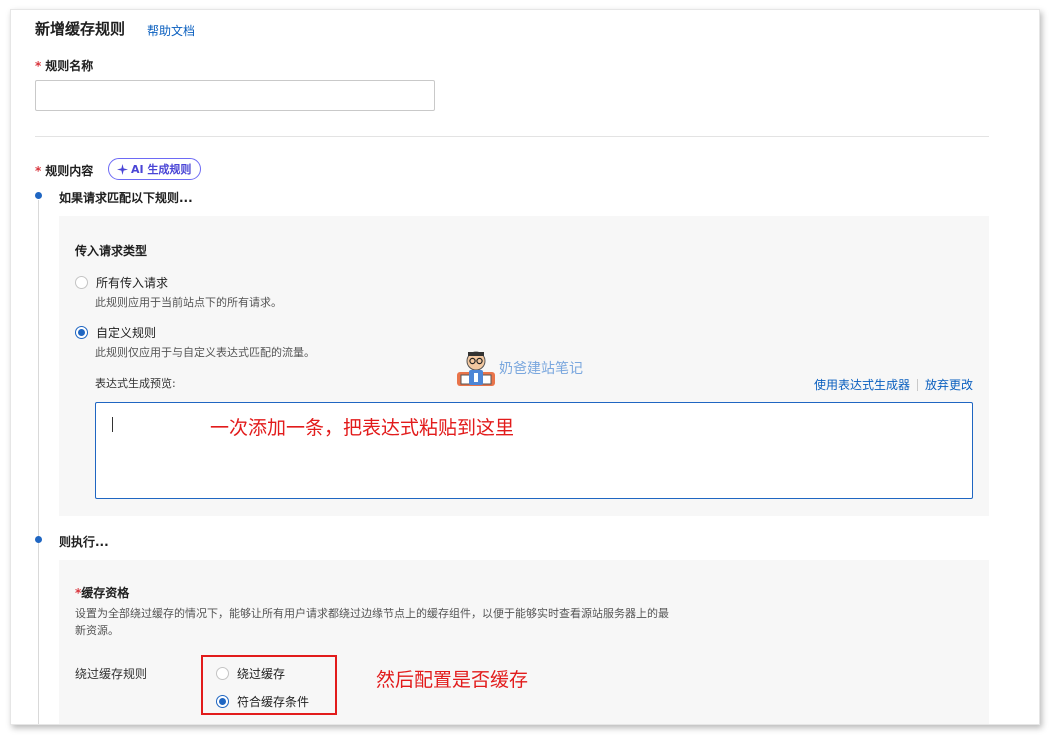 This screenshot has width=1050, height=735. Describe the element at coordinates (126, 333) in the screenshot. I see `radio-label: 自定义规则` at that location.